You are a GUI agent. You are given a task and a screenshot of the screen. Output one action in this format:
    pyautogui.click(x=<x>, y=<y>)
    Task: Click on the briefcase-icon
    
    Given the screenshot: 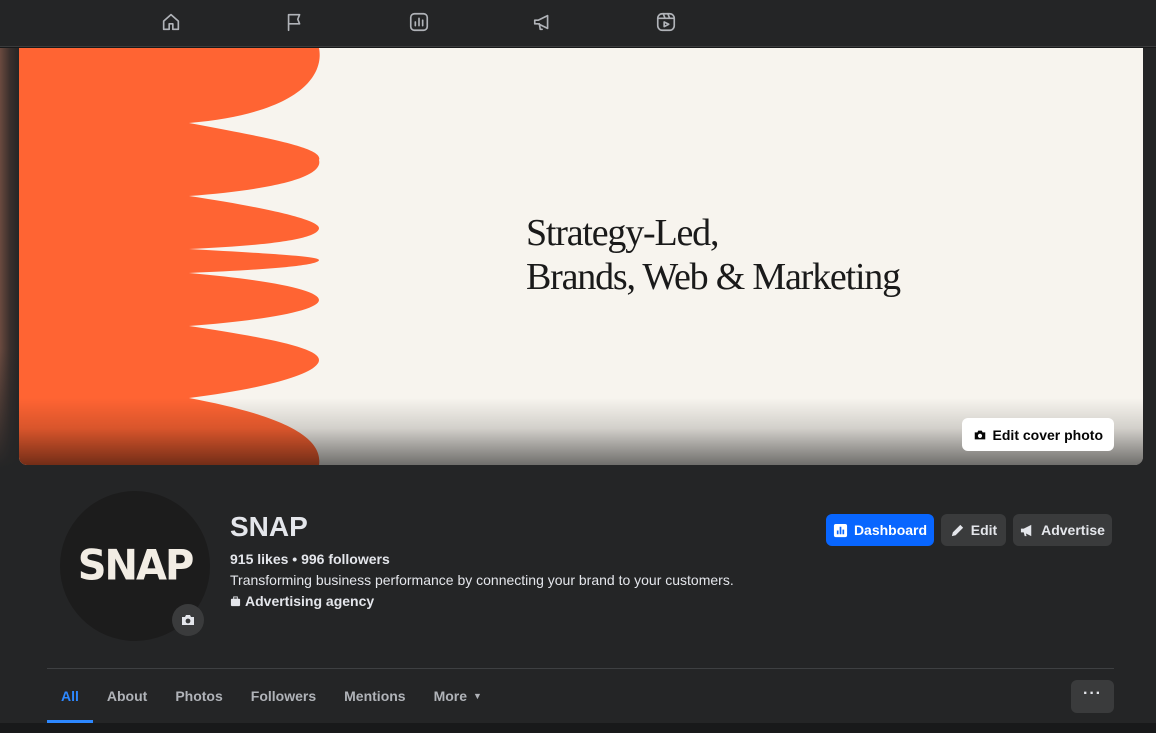 What is the action you would take?
    pyautogui.click(x=235, y=600)
    